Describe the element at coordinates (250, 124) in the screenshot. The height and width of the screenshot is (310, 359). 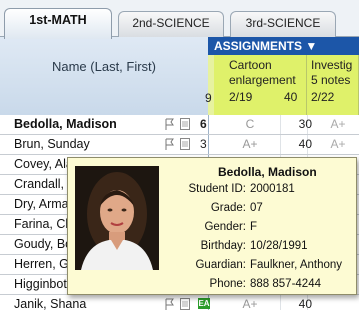
I see `score-letter: C` at that location.